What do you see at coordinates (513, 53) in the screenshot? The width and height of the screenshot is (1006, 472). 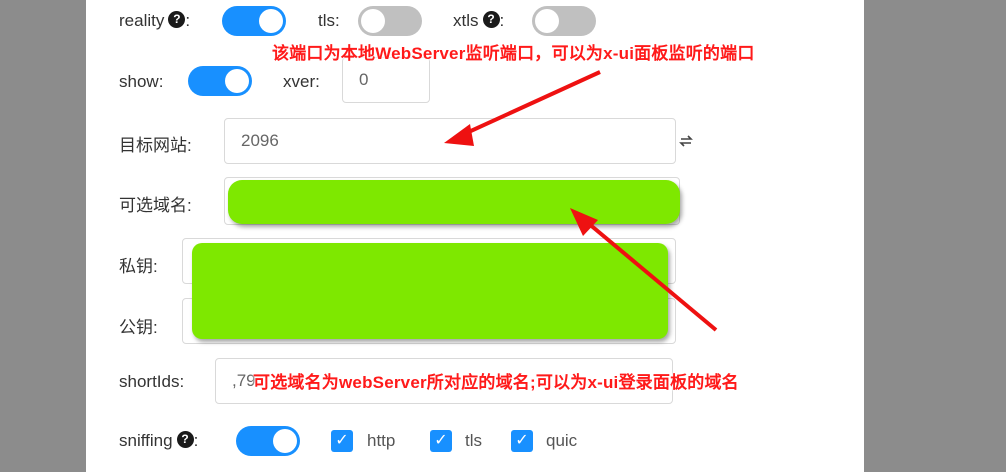 I see `annotation-text-top: 该端口为本地WebServer监听端口，可以为x-ui面板监听的端口` at bounding box center [513, 53].